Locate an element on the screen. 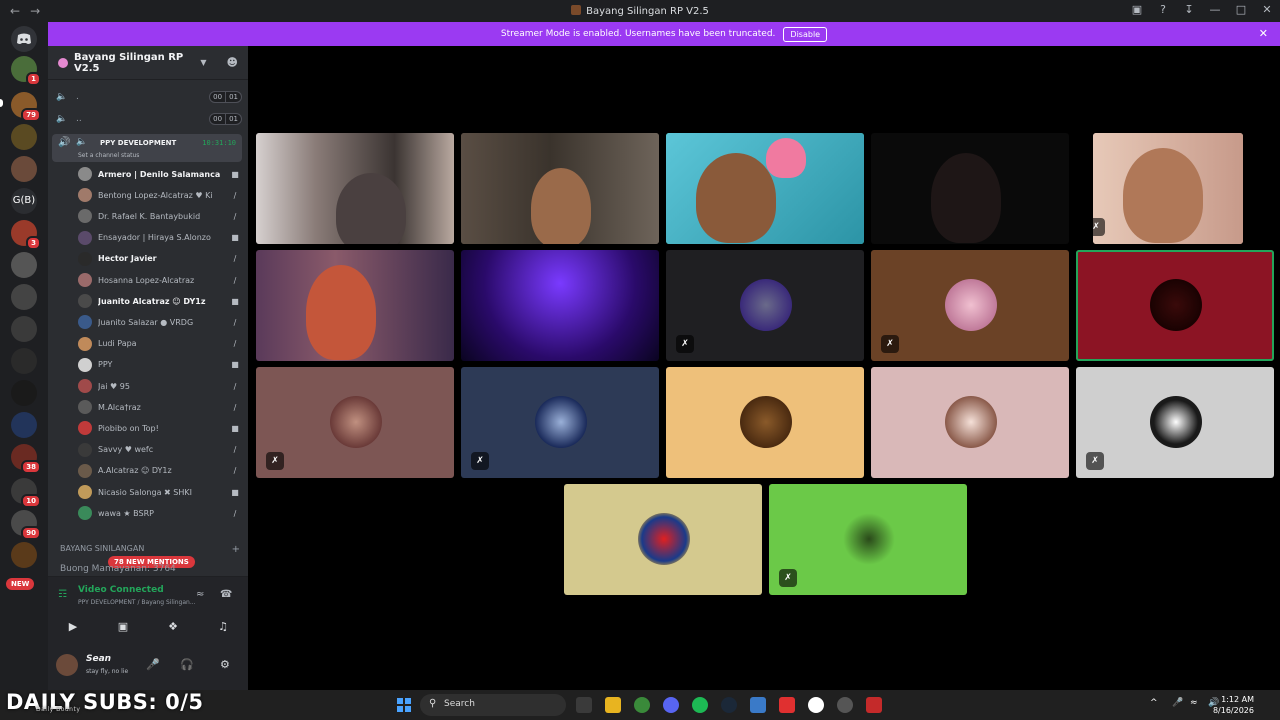  guild-text-icon: G(B) is located at coordinates (24, 201).